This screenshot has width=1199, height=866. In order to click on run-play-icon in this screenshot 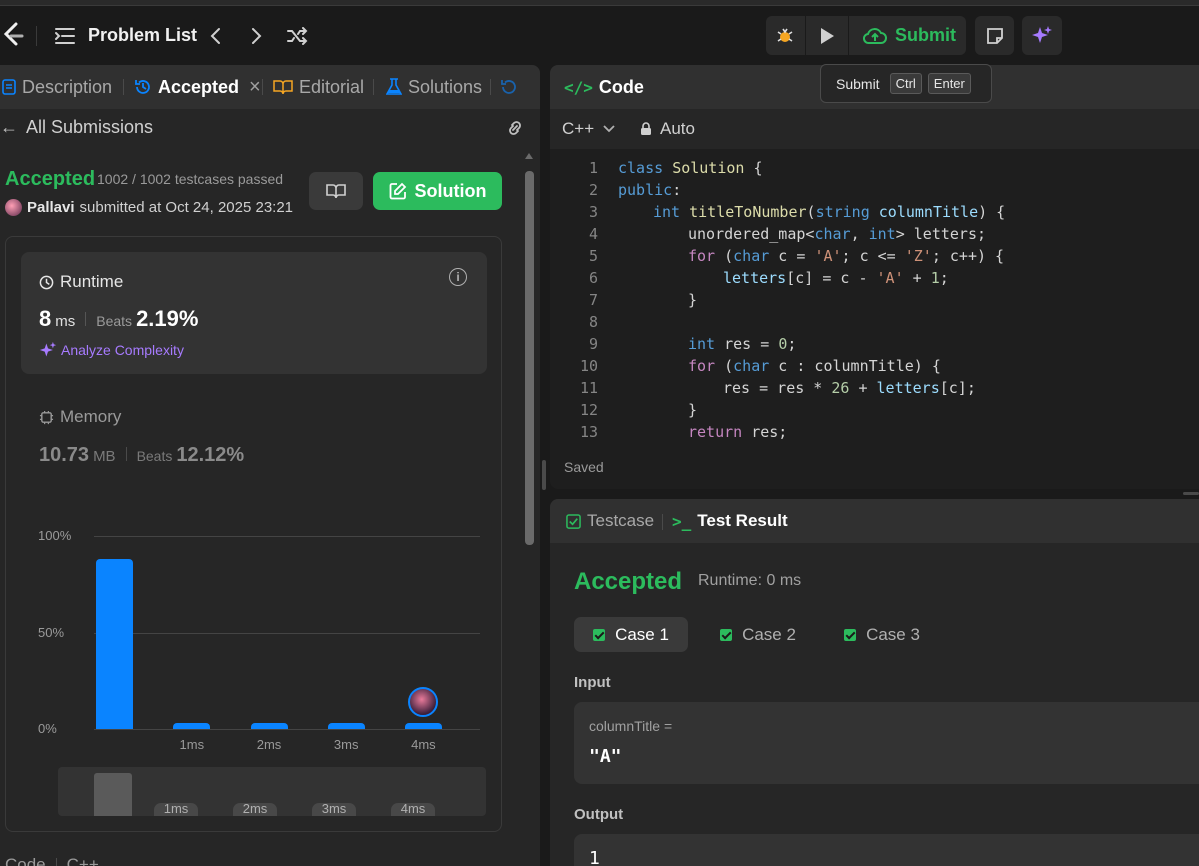, I will do `click(827, 35)`.